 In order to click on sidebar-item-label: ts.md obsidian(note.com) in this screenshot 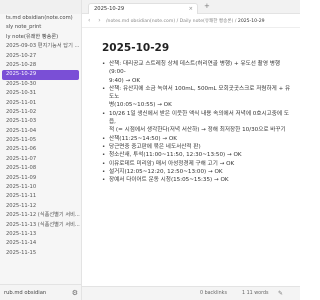, I will do `click(39, 18)`.